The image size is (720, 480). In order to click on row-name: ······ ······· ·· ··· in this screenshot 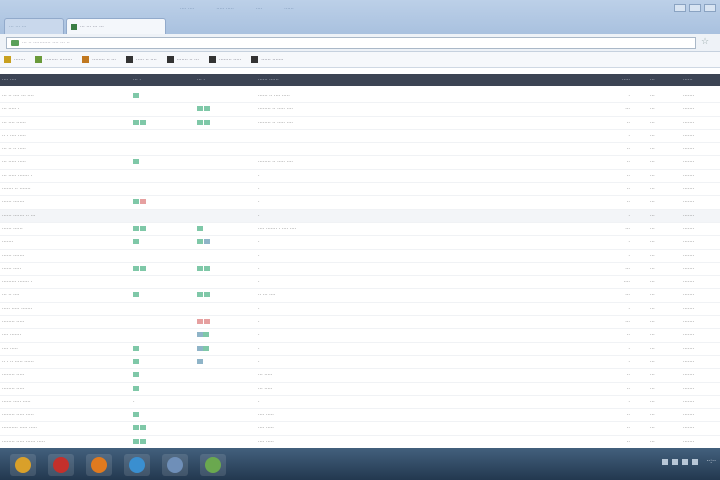, I will do `click(62, 216)`.